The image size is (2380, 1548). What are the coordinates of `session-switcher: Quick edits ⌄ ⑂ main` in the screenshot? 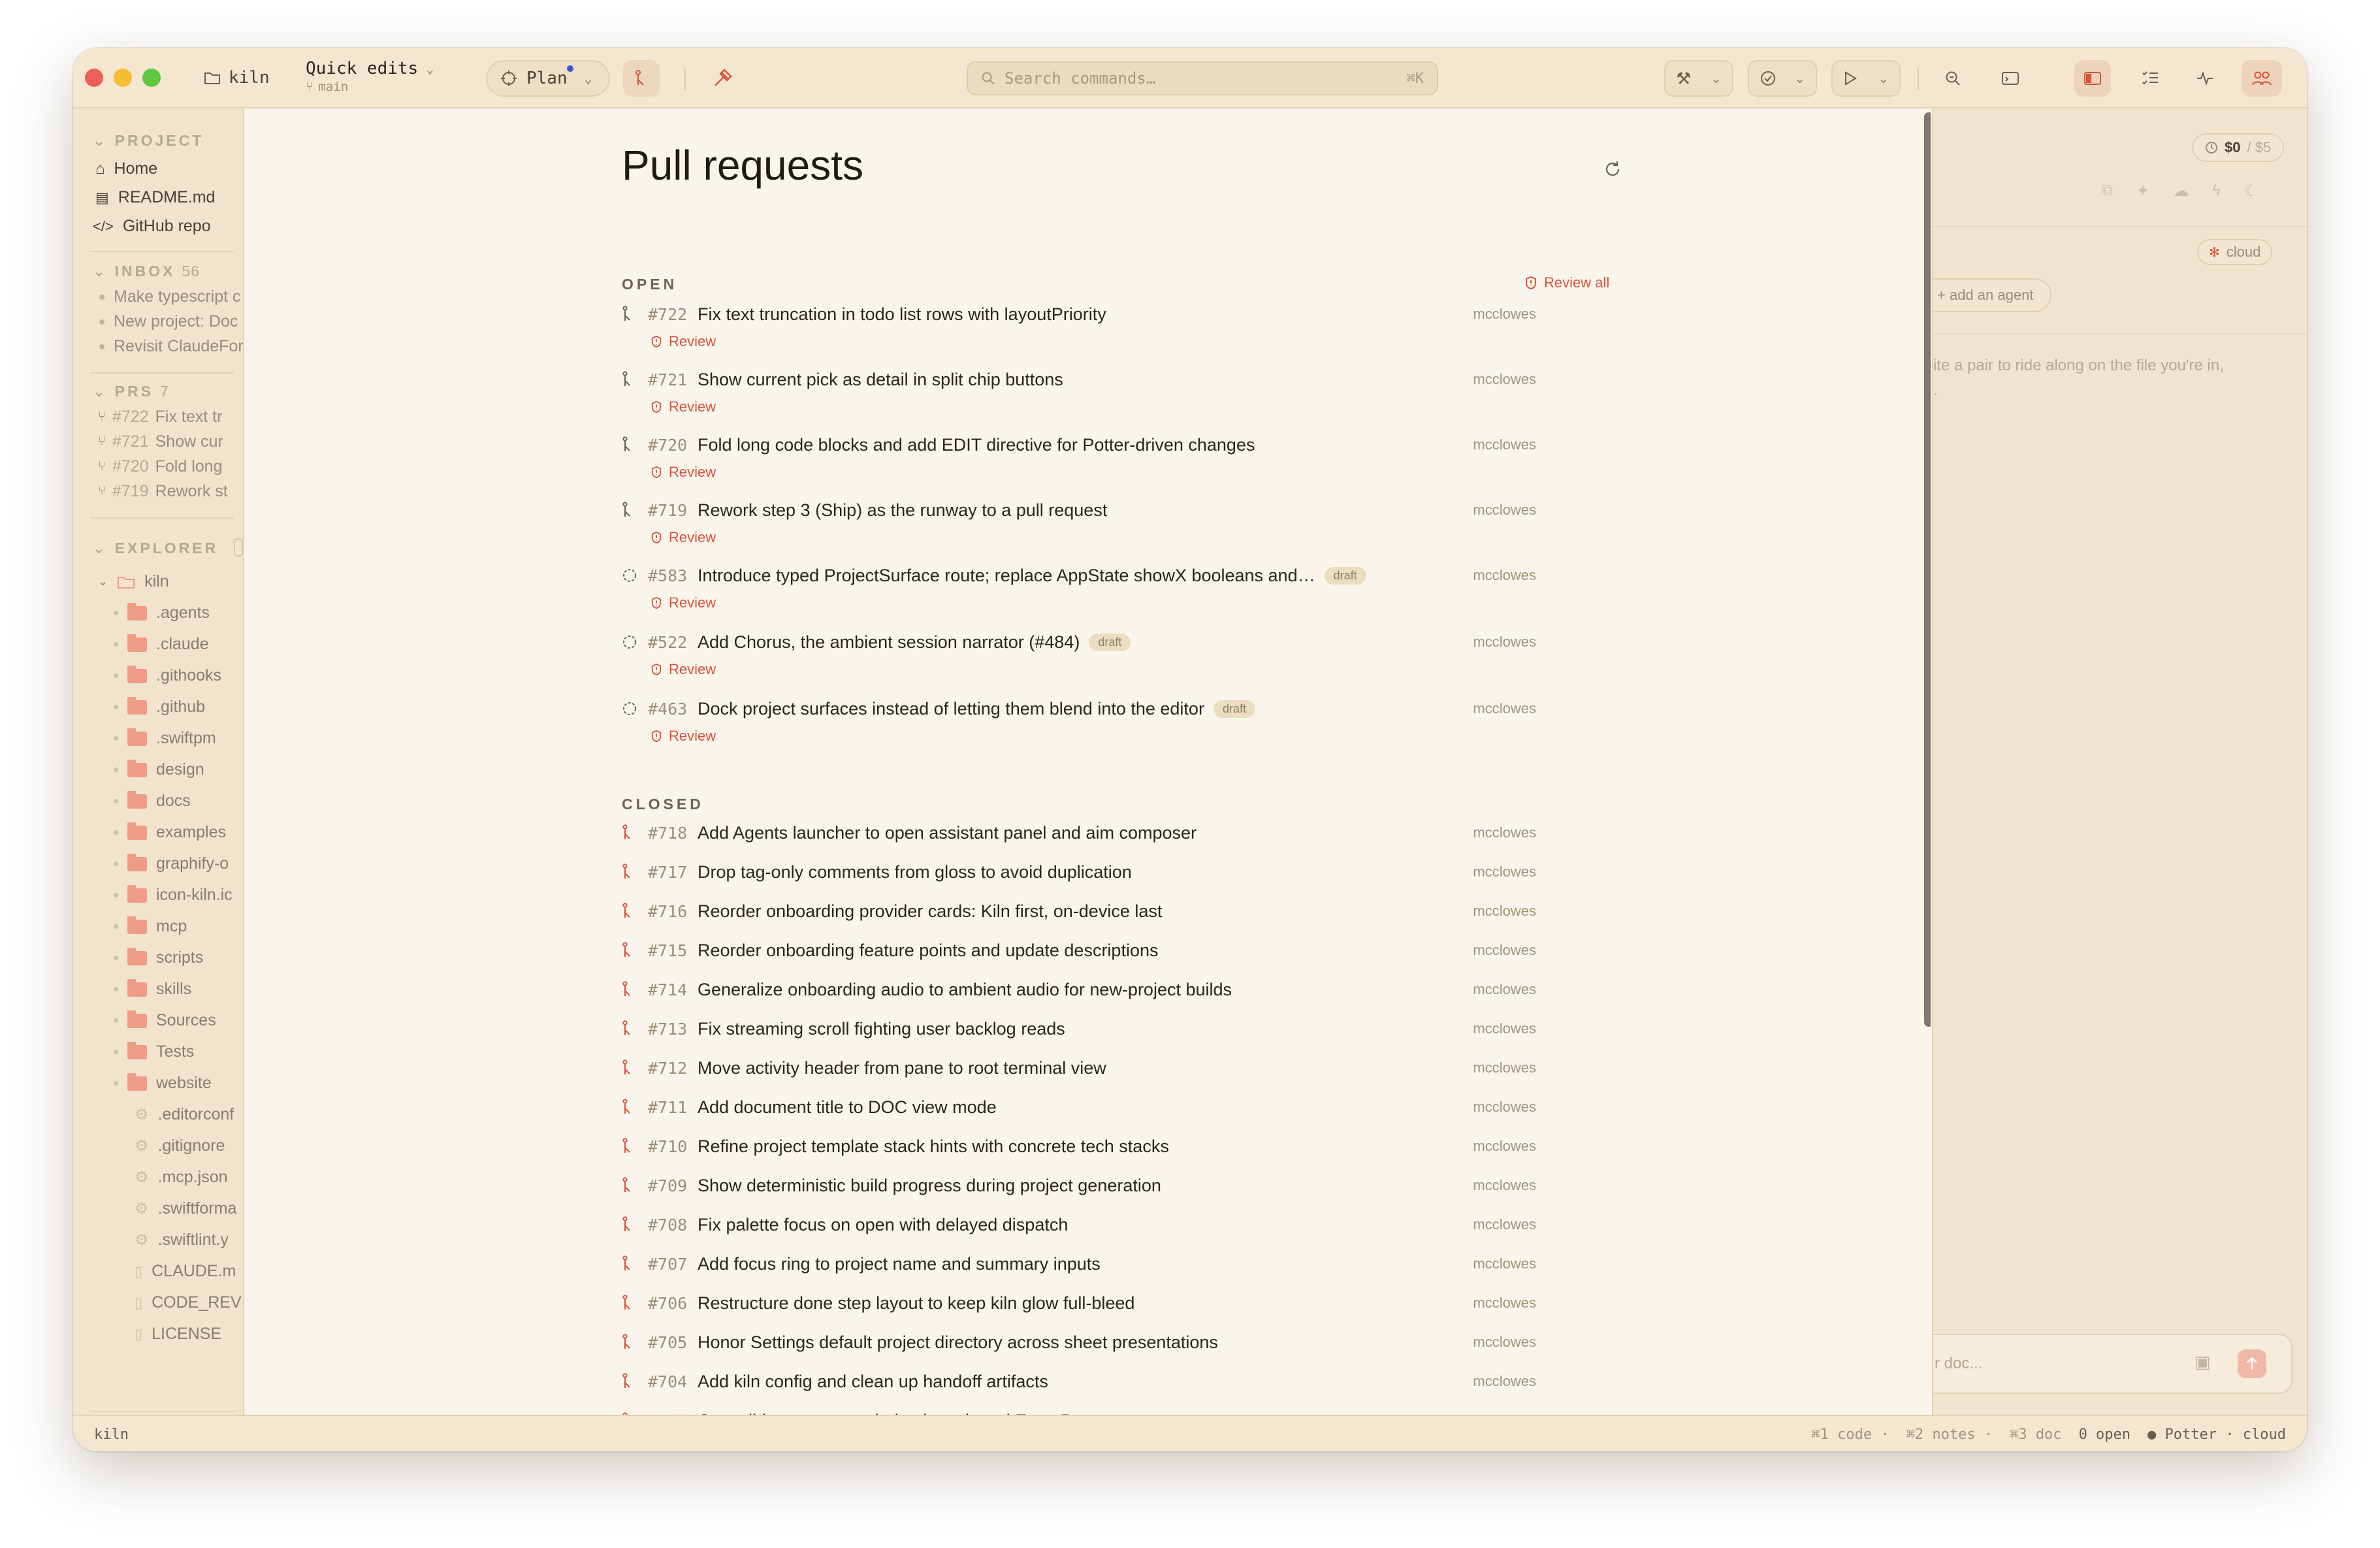 It's located at (370, 76).